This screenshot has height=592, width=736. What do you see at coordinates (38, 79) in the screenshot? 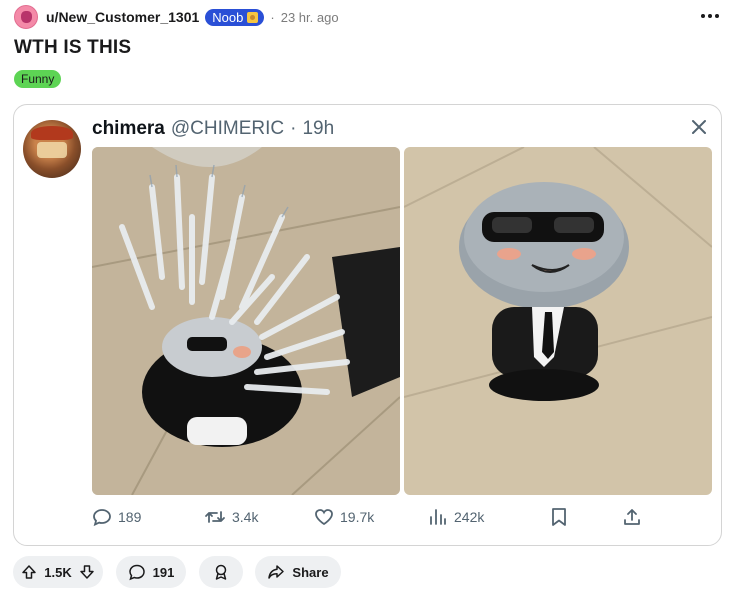
I see `post-flair: Funny` at bounding box center [38, 79].